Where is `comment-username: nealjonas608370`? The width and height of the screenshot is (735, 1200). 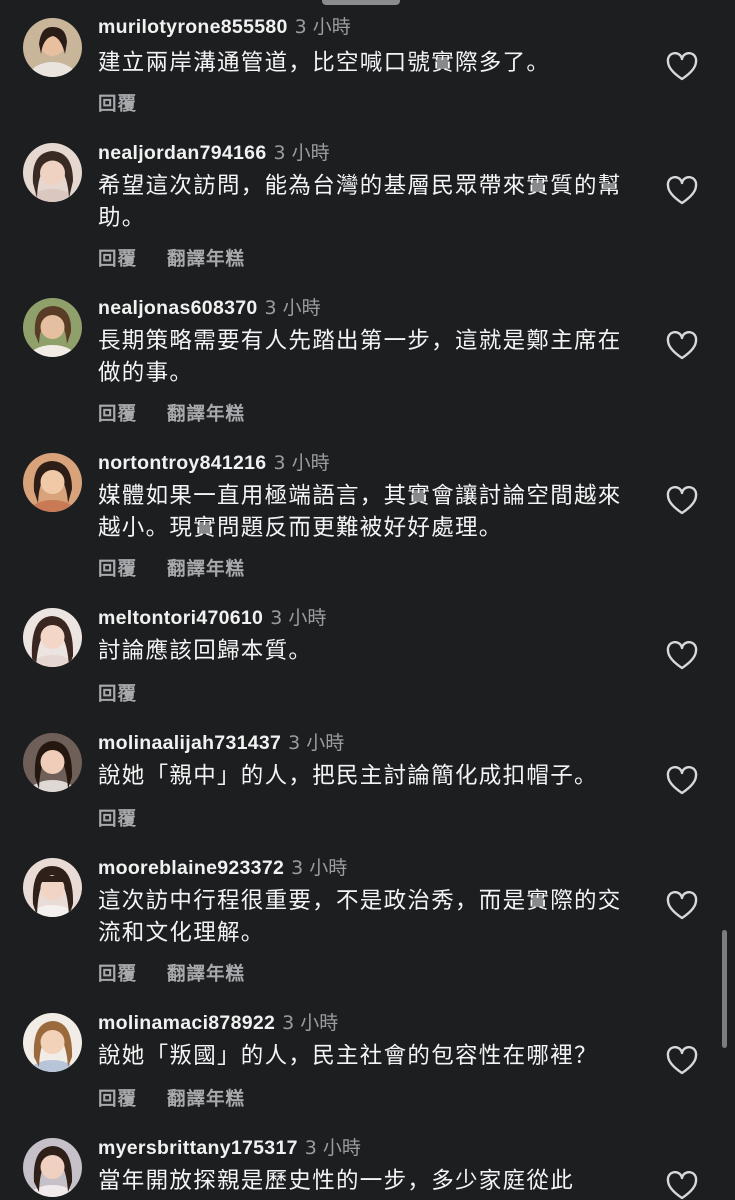
comment-username: nealjonas608370 is located at coordinates (178, 308).